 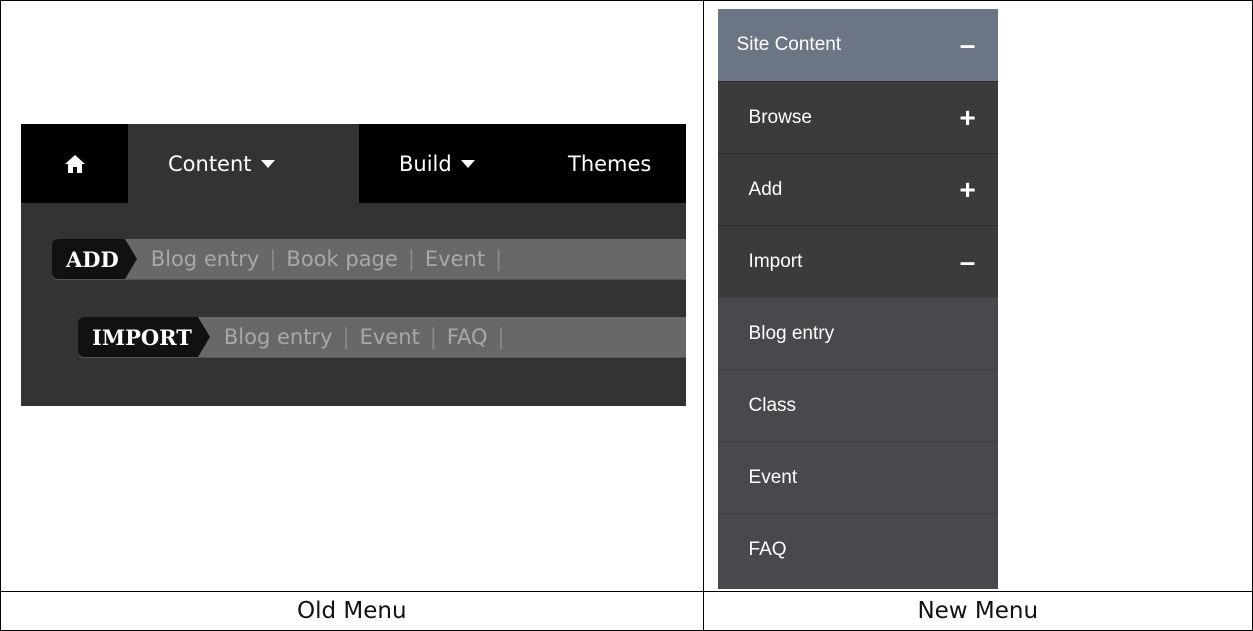 What do you see at coordinates (767, 549) in the screenshot?
I see `menu-item-label: FAQ` at bounding box center [767, 549].